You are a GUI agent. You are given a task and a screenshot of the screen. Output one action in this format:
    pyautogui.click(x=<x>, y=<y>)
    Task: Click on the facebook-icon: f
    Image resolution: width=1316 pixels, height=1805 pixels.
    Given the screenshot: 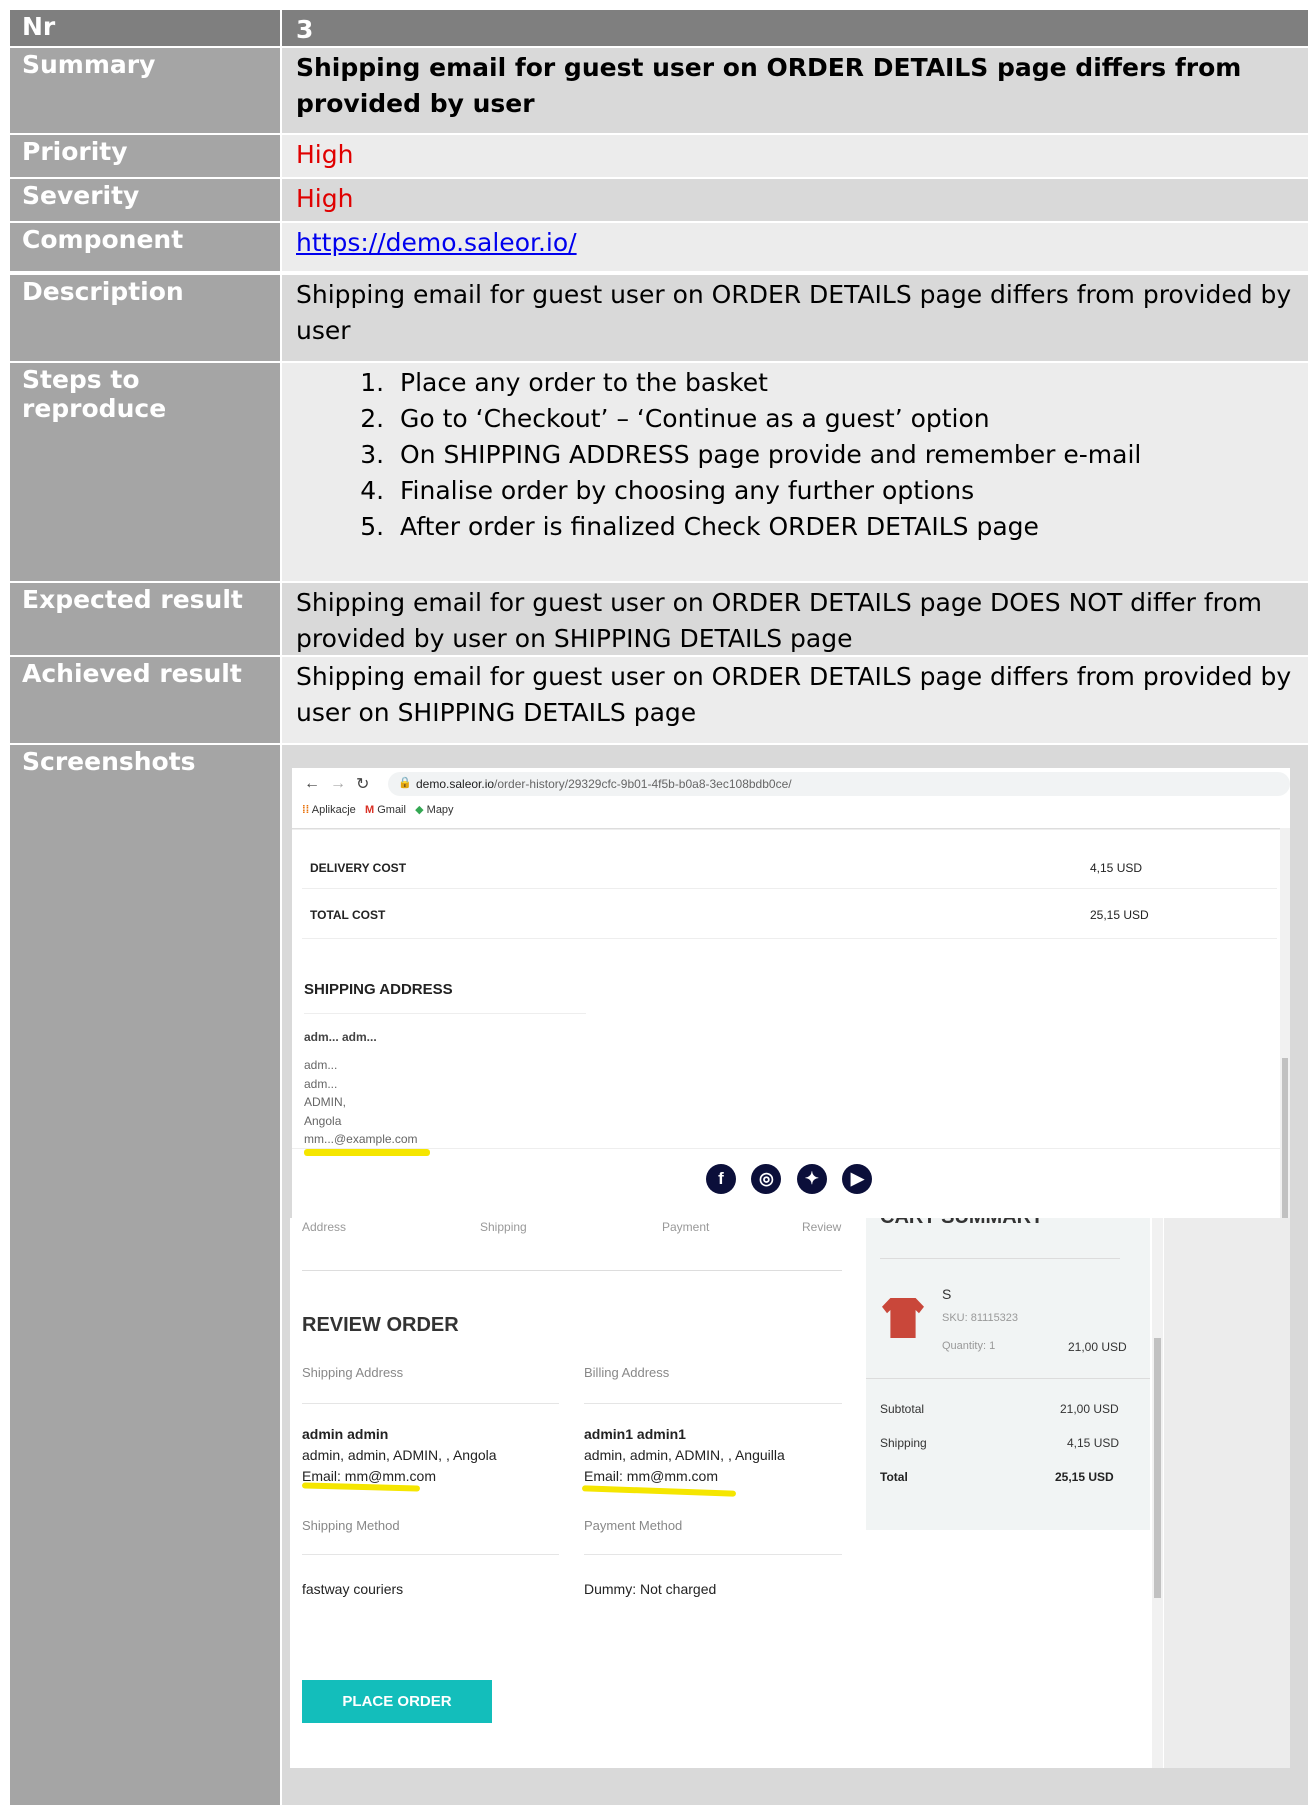 What is the action you would take?
    pyautogui.click(x=721, y=1179)
    